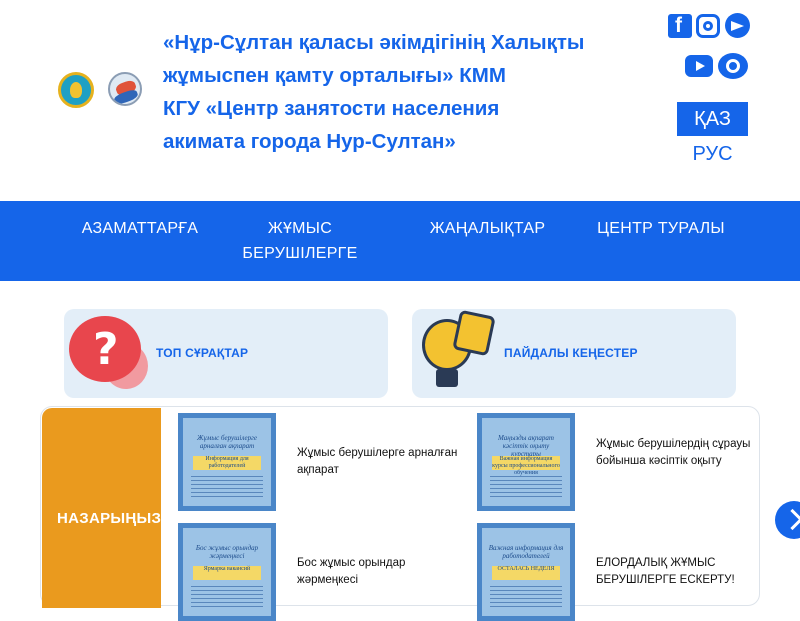 The width and height of the screenshot is (800, 621). I want to click on org-title-line: акимата города Нур-Султан», so click(309, 141).